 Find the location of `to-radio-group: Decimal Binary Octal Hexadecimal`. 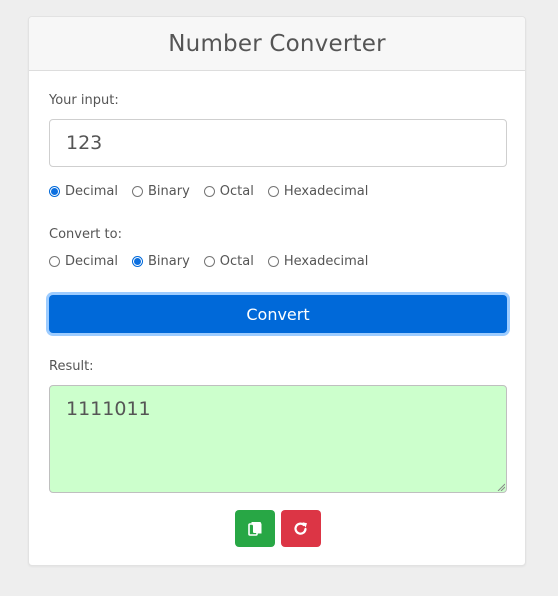

to-radio-group: Decimal Binary Octal Hexadecimal is located at coordinates (215, 261).